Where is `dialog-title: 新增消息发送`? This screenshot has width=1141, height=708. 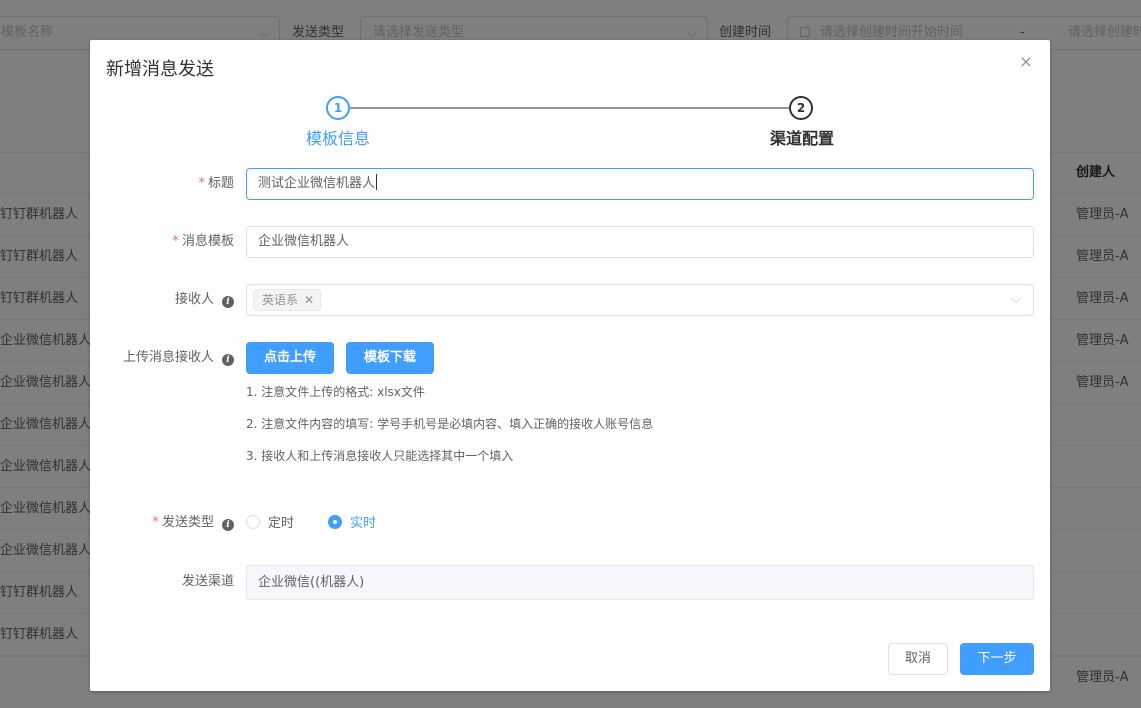
dialog-title: 新增消息发送 is located at coordinates (160, 69).